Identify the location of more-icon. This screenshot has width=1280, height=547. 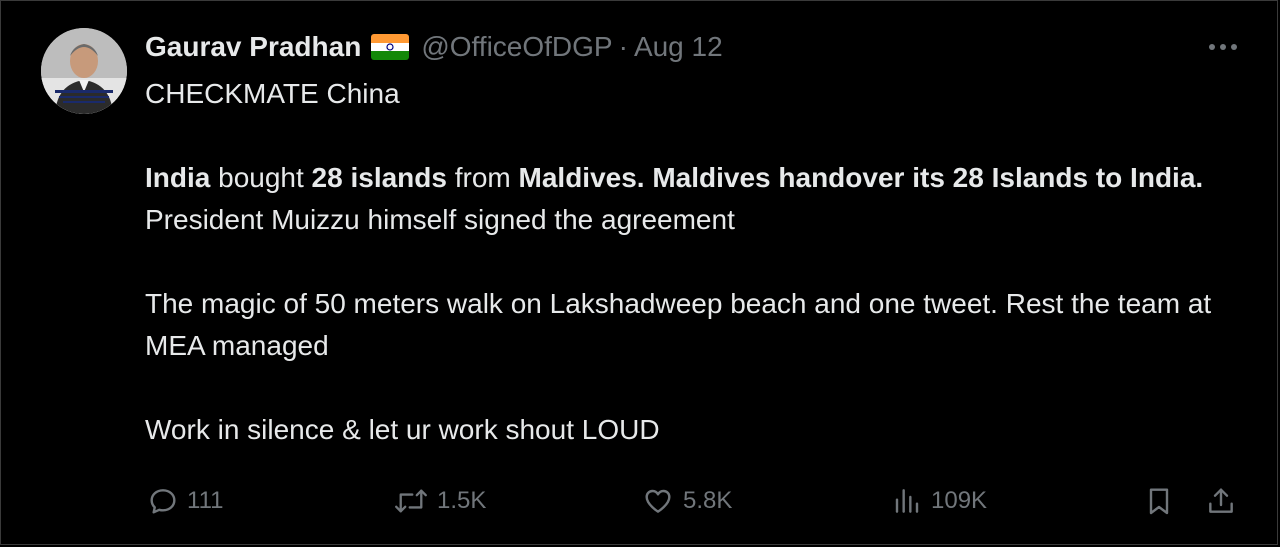
(1223, 47).